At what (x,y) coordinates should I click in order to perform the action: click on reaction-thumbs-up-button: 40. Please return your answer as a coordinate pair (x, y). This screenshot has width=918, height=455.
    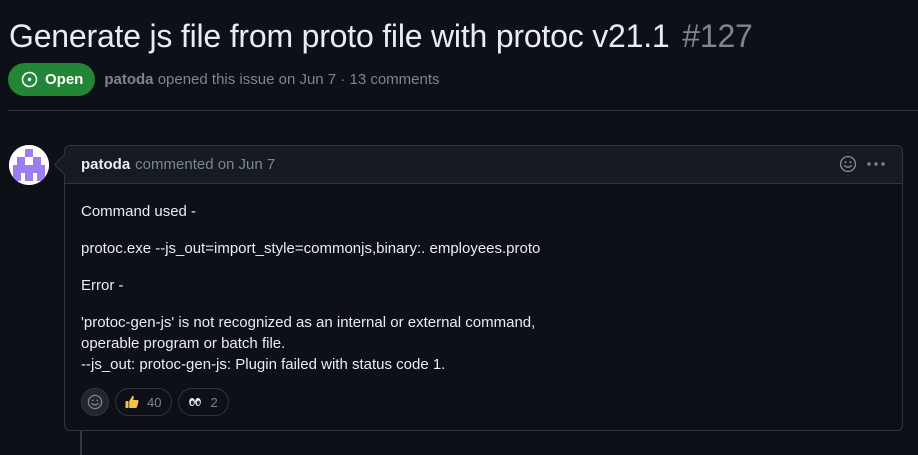
    Looking at the image, I should click on (144, 402).